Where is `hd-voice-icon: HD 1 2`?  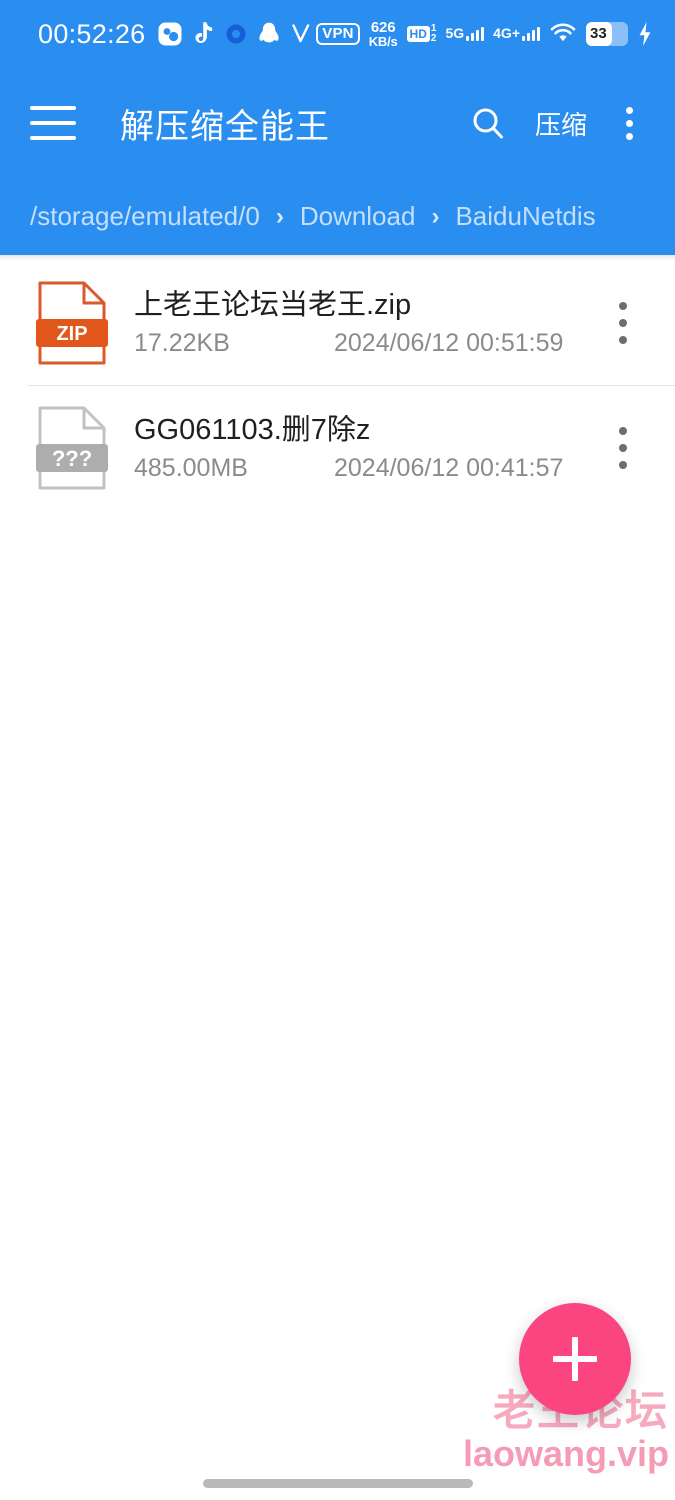 hd-voice-icon: HD 1 2 is located at coordinates (421, 33).